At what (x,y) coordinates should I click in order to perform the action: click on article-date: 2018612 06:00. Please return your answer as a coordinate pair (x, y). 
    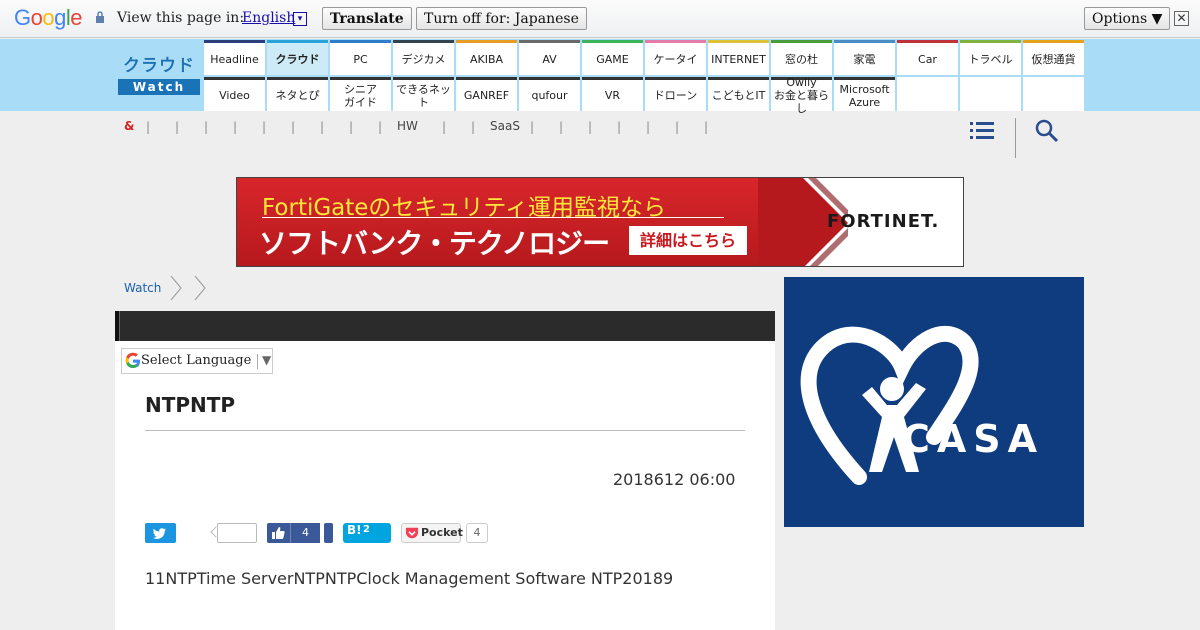
    Looking at the image, I should click on (674, 479).